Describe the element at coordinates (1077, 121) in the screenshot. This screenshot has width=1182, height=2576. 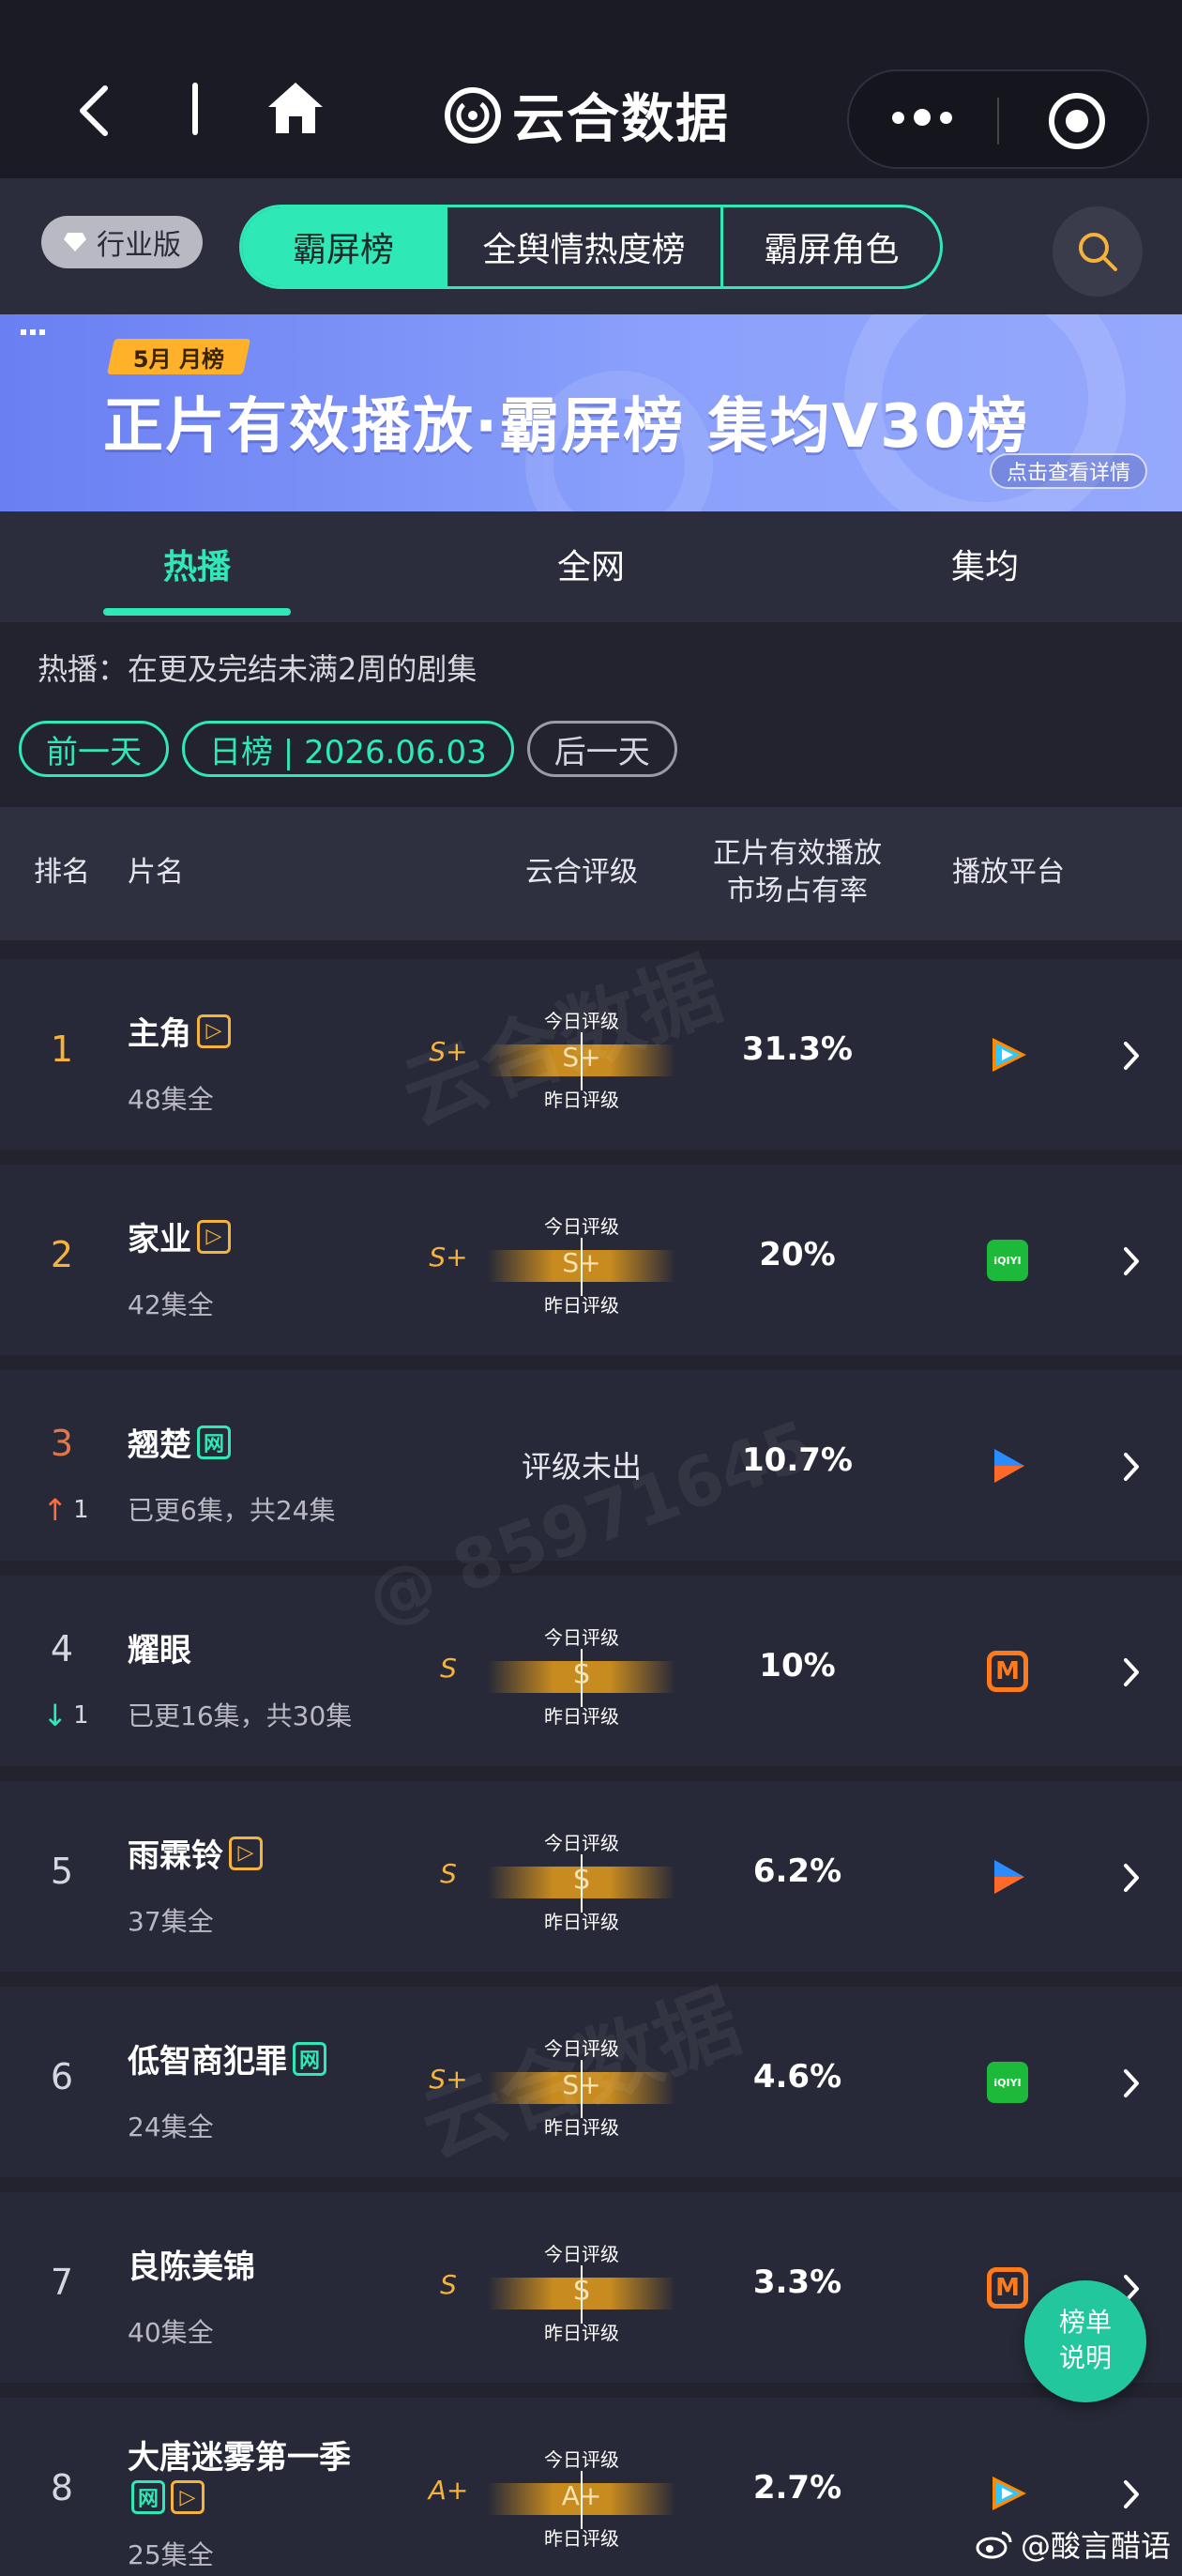
I see `close-miniprogram-icon` at that location.